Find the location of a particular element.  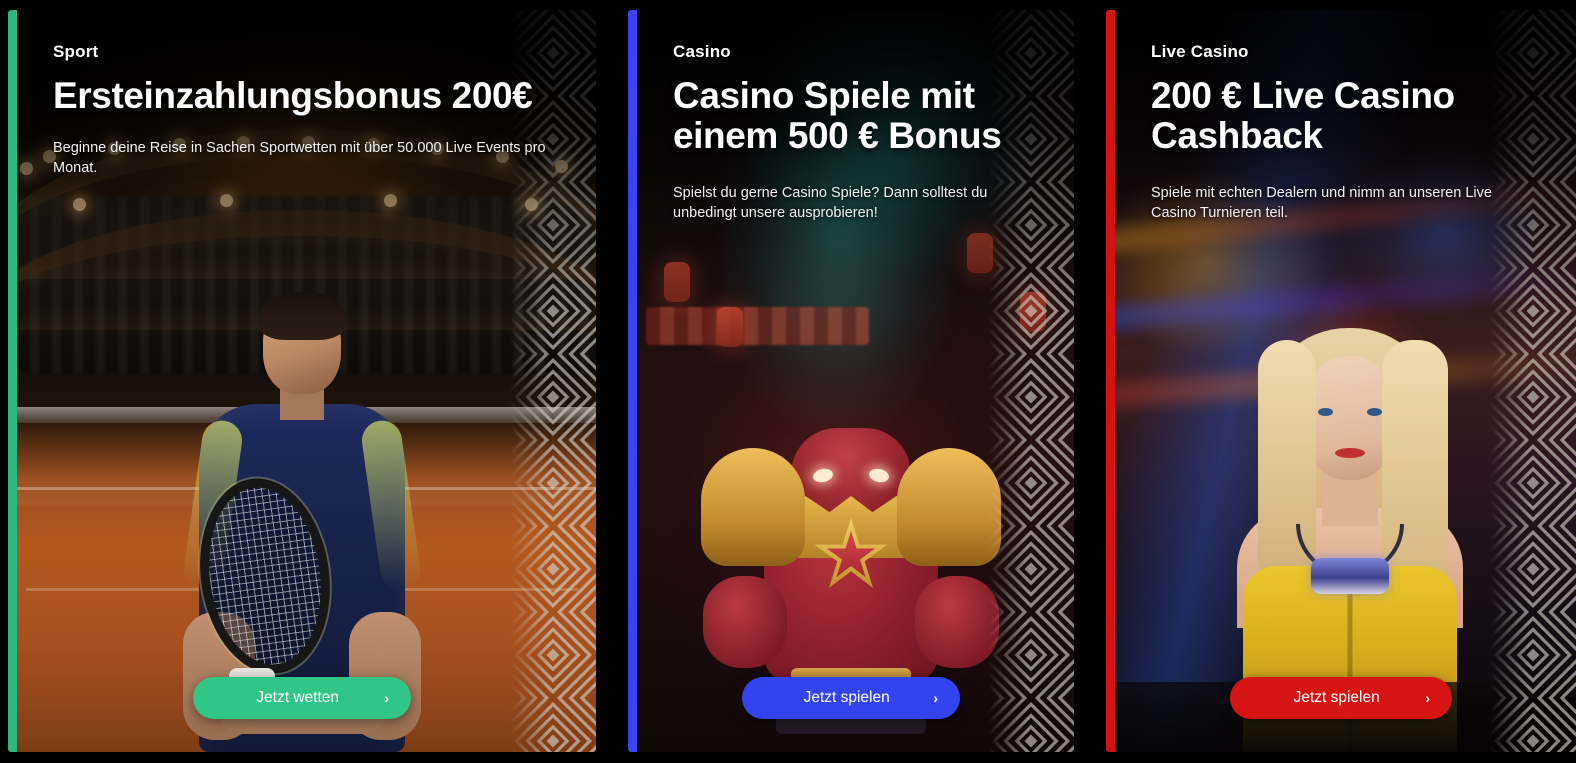

jetzt-wetten-button: Jetzt wetten › is located at coordinates (302, 698).